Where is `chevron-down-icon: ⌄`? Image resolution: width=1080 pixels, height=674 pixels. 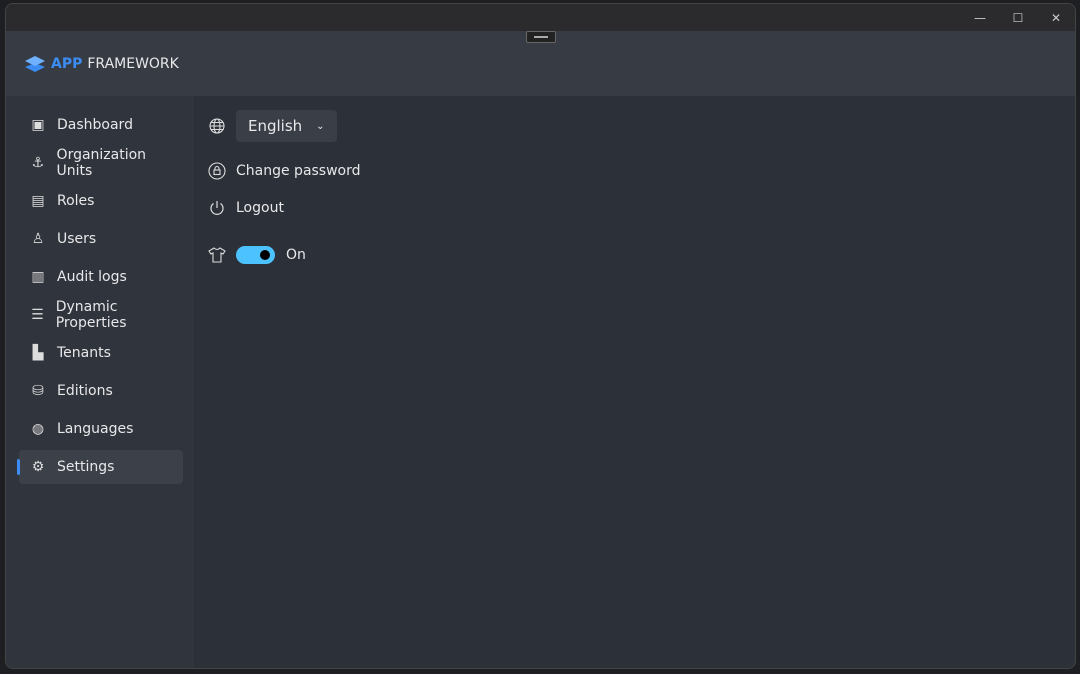 chevron-down-icon: ⌄ is located at coordinates (320, 126).